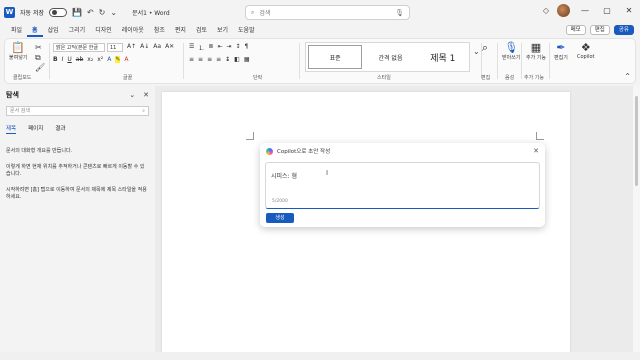 The height and width of the screenshot is (360, 640). Describe the element at coordinates (200, 59) in the screenshot. I see `align-center-icon: ≡` at that location.